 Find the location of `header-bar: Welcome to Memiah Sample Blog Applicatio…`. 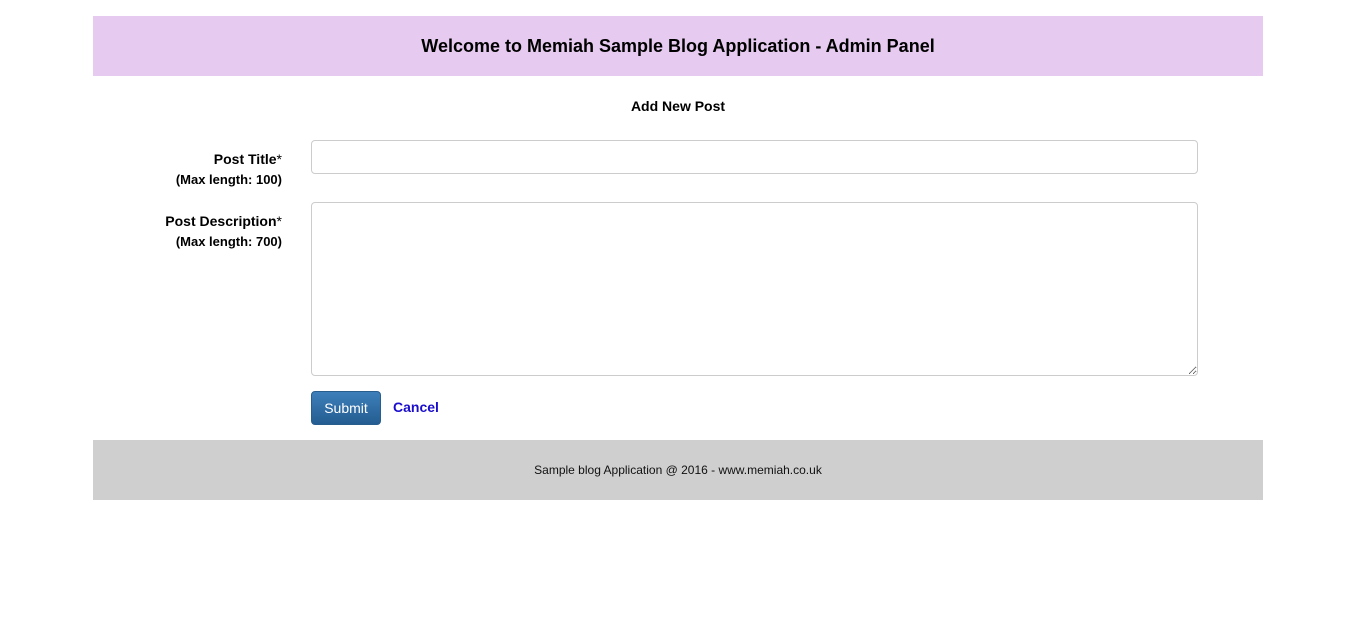

header-bar: Welcome to Memiah Sample Blog Applicatio… is located at coordinates (678, 46).